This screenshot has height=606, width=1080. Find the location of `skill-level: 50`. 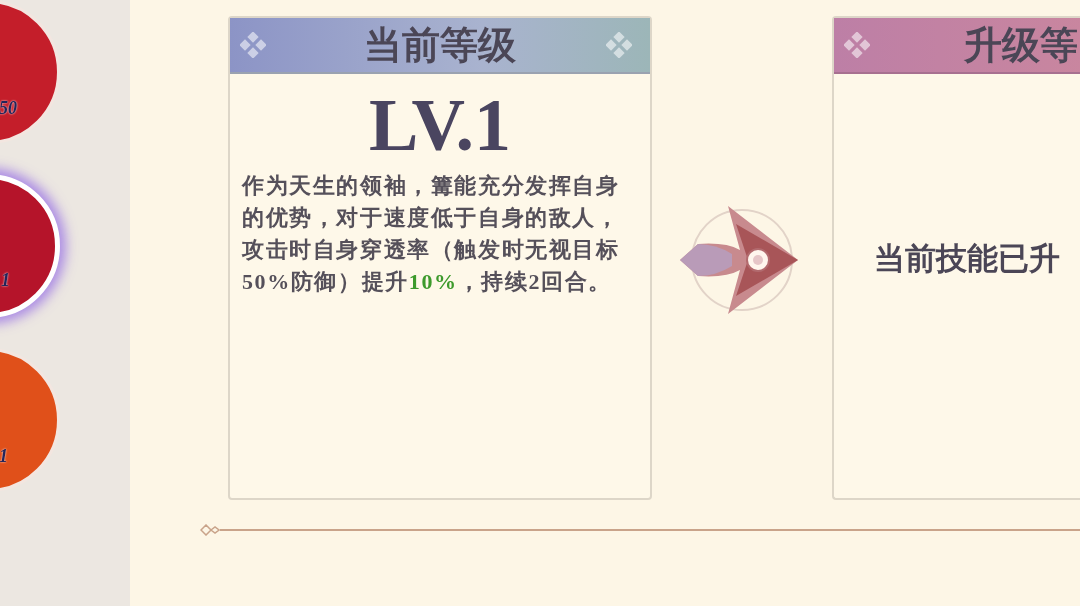

skill-level: 50 is located at coordinates (8, 108).